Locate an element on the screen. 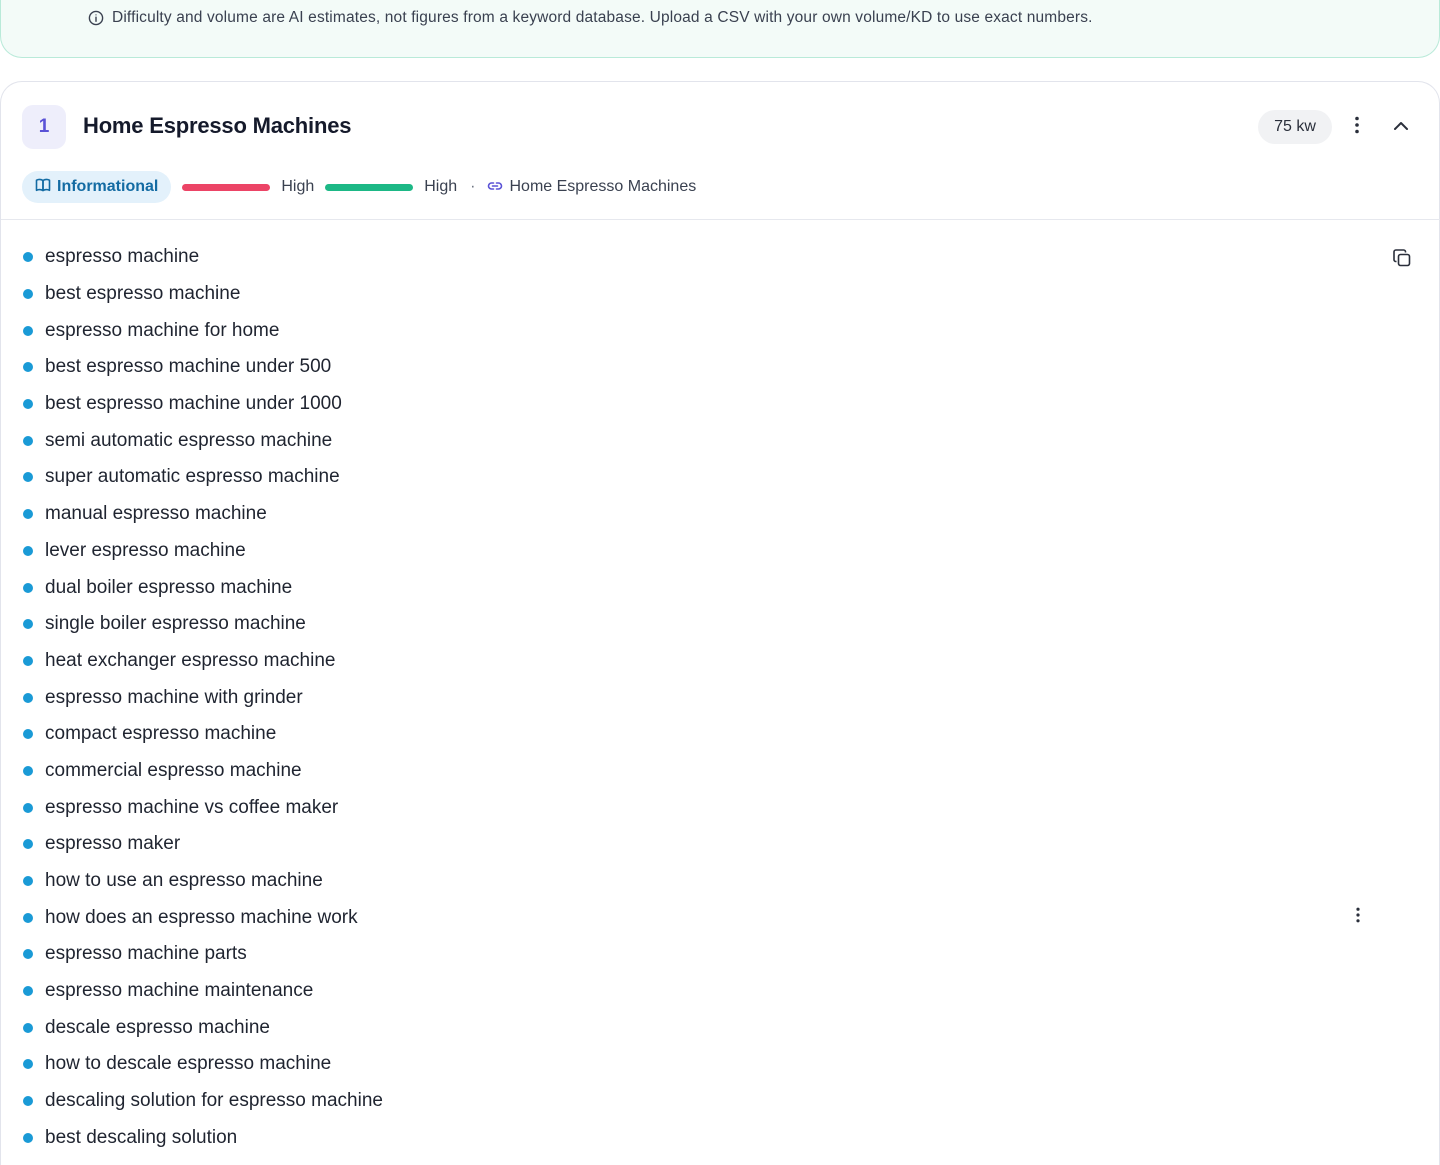  chevron-up-icon is located at coordinates (1401, 127).